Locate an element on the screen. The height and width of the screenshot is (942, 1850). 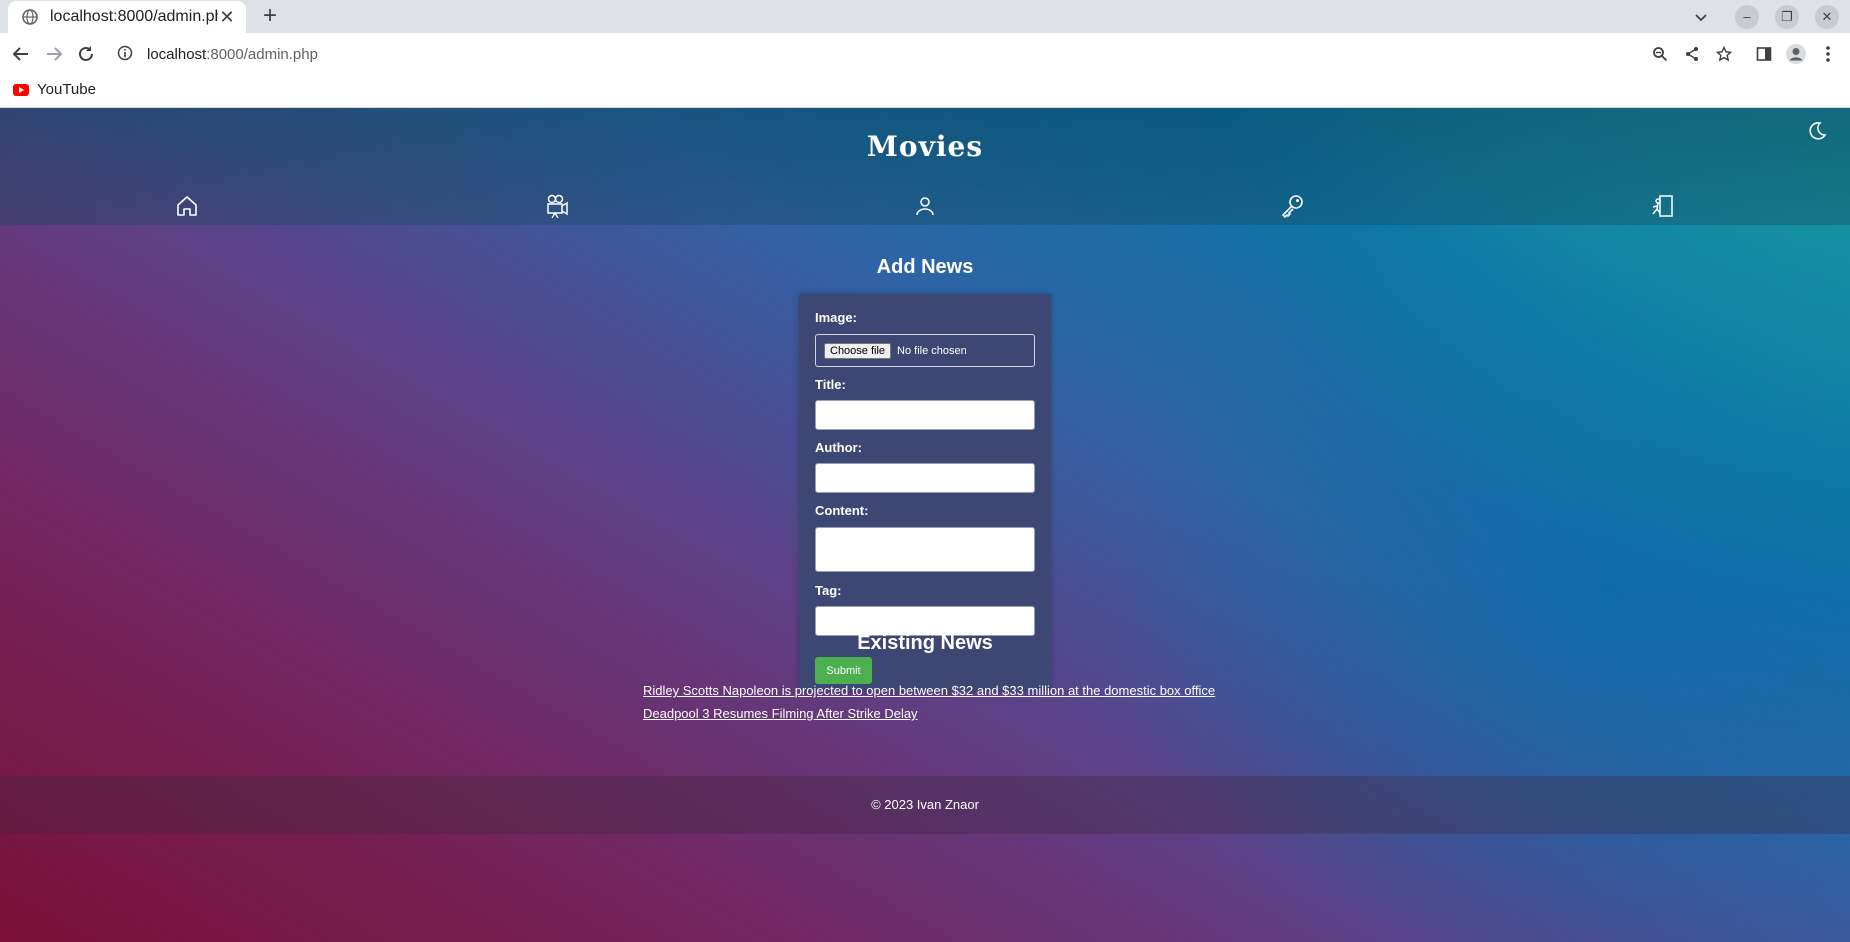
bookmark-label: YouTube is located at coordinates (66, 89).